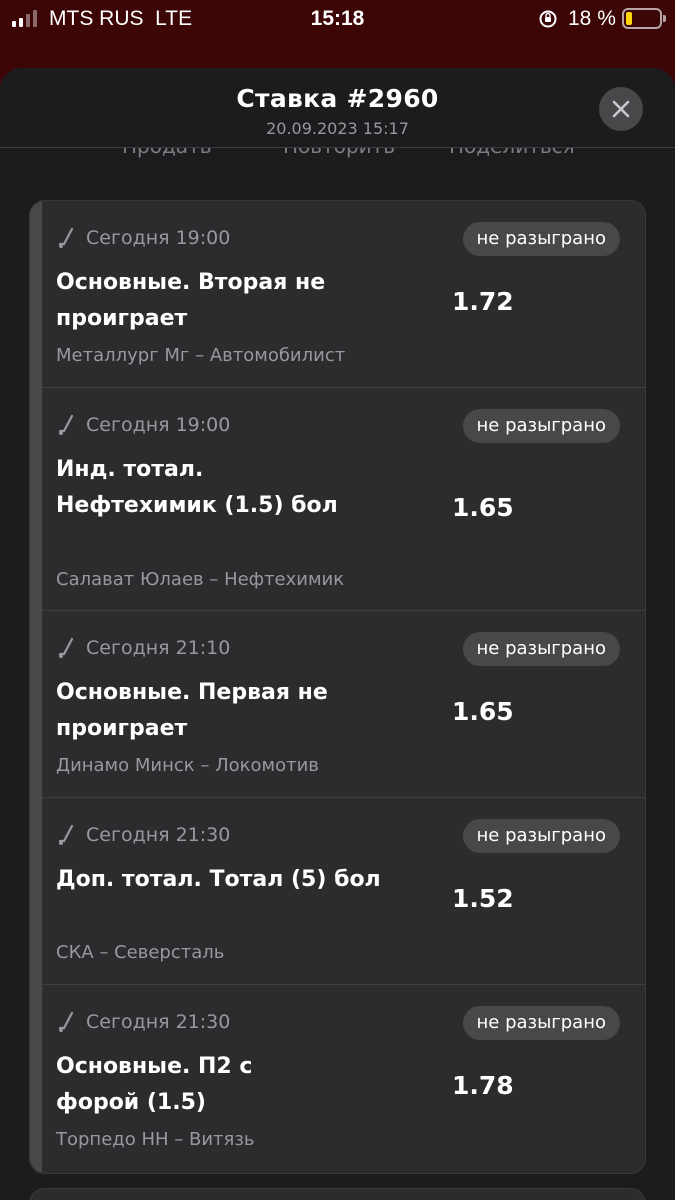 The height and width of the screenshot is (1200, 675). I want to click on event-time: Сегодня 21:10, so click(158, 648).